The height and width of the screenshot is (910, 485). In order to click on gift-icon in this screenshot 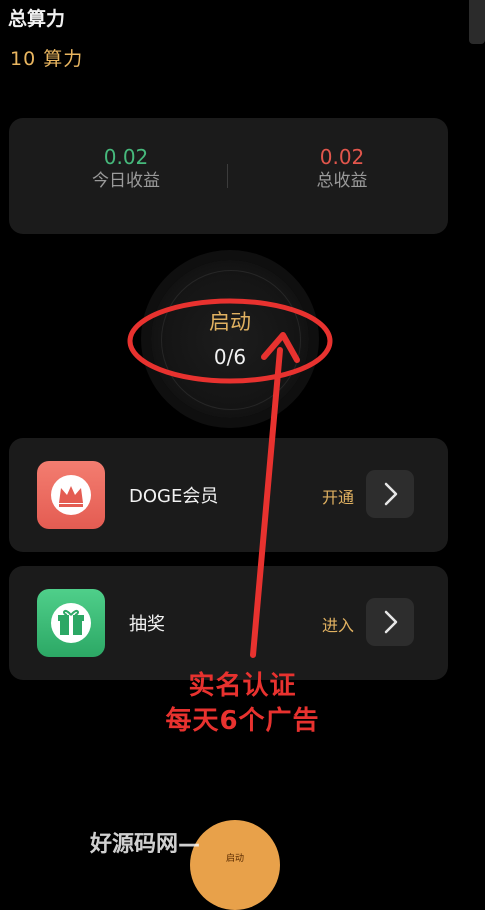, I will do `click(71, 623)`.